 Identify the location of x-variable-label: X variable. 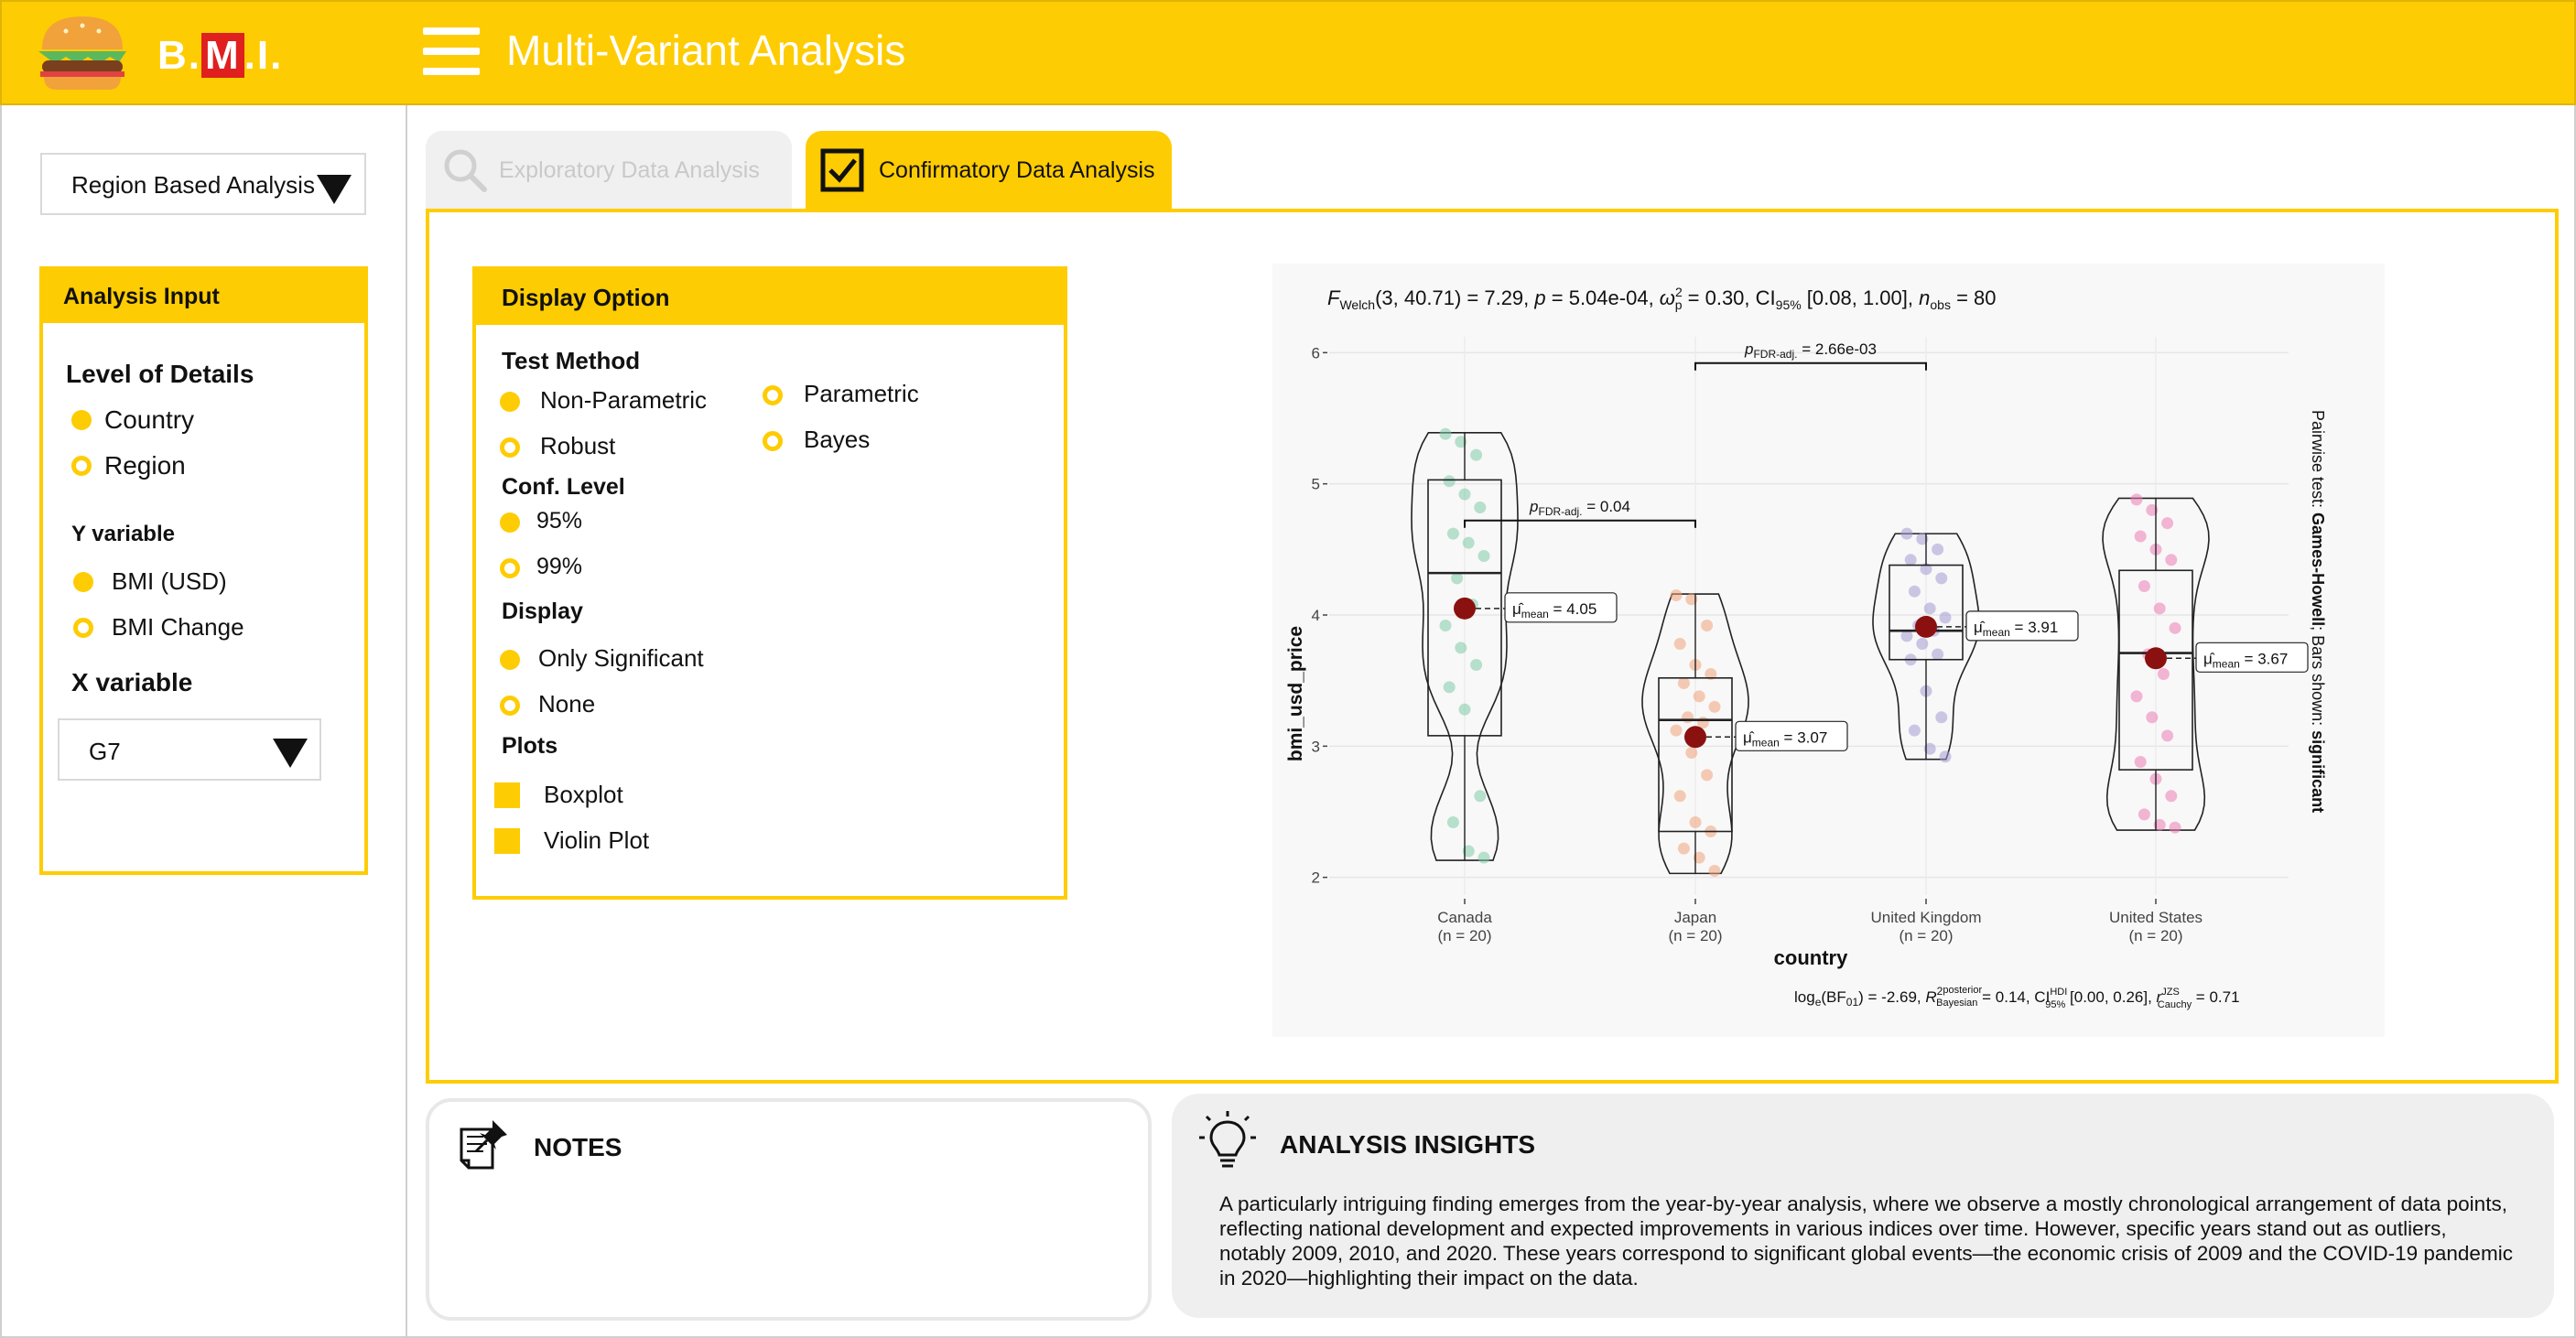
(132, 682).